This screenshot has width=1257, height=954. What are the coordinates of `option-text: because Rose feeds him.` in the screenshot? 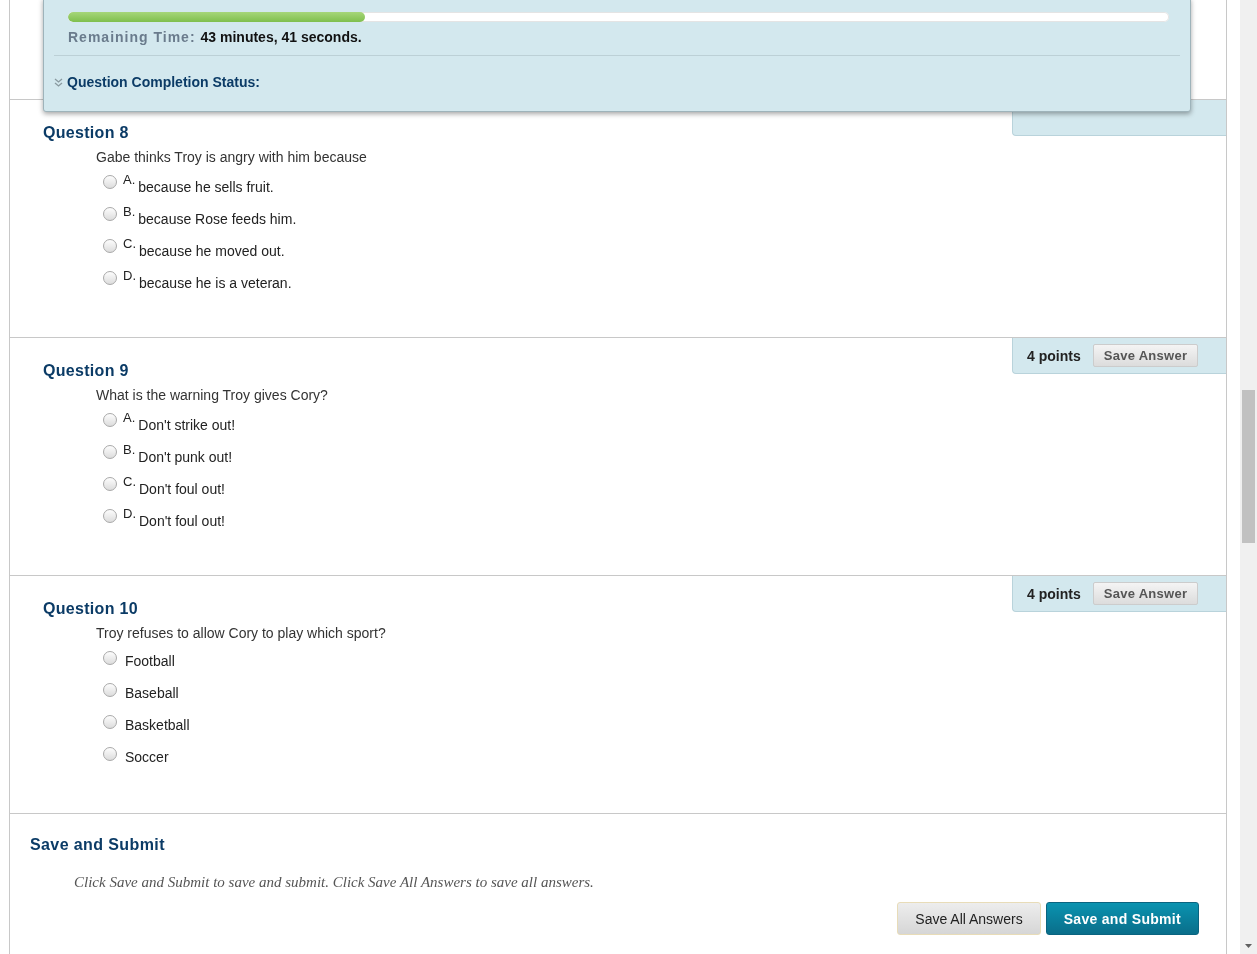 It's located at (217, 219).